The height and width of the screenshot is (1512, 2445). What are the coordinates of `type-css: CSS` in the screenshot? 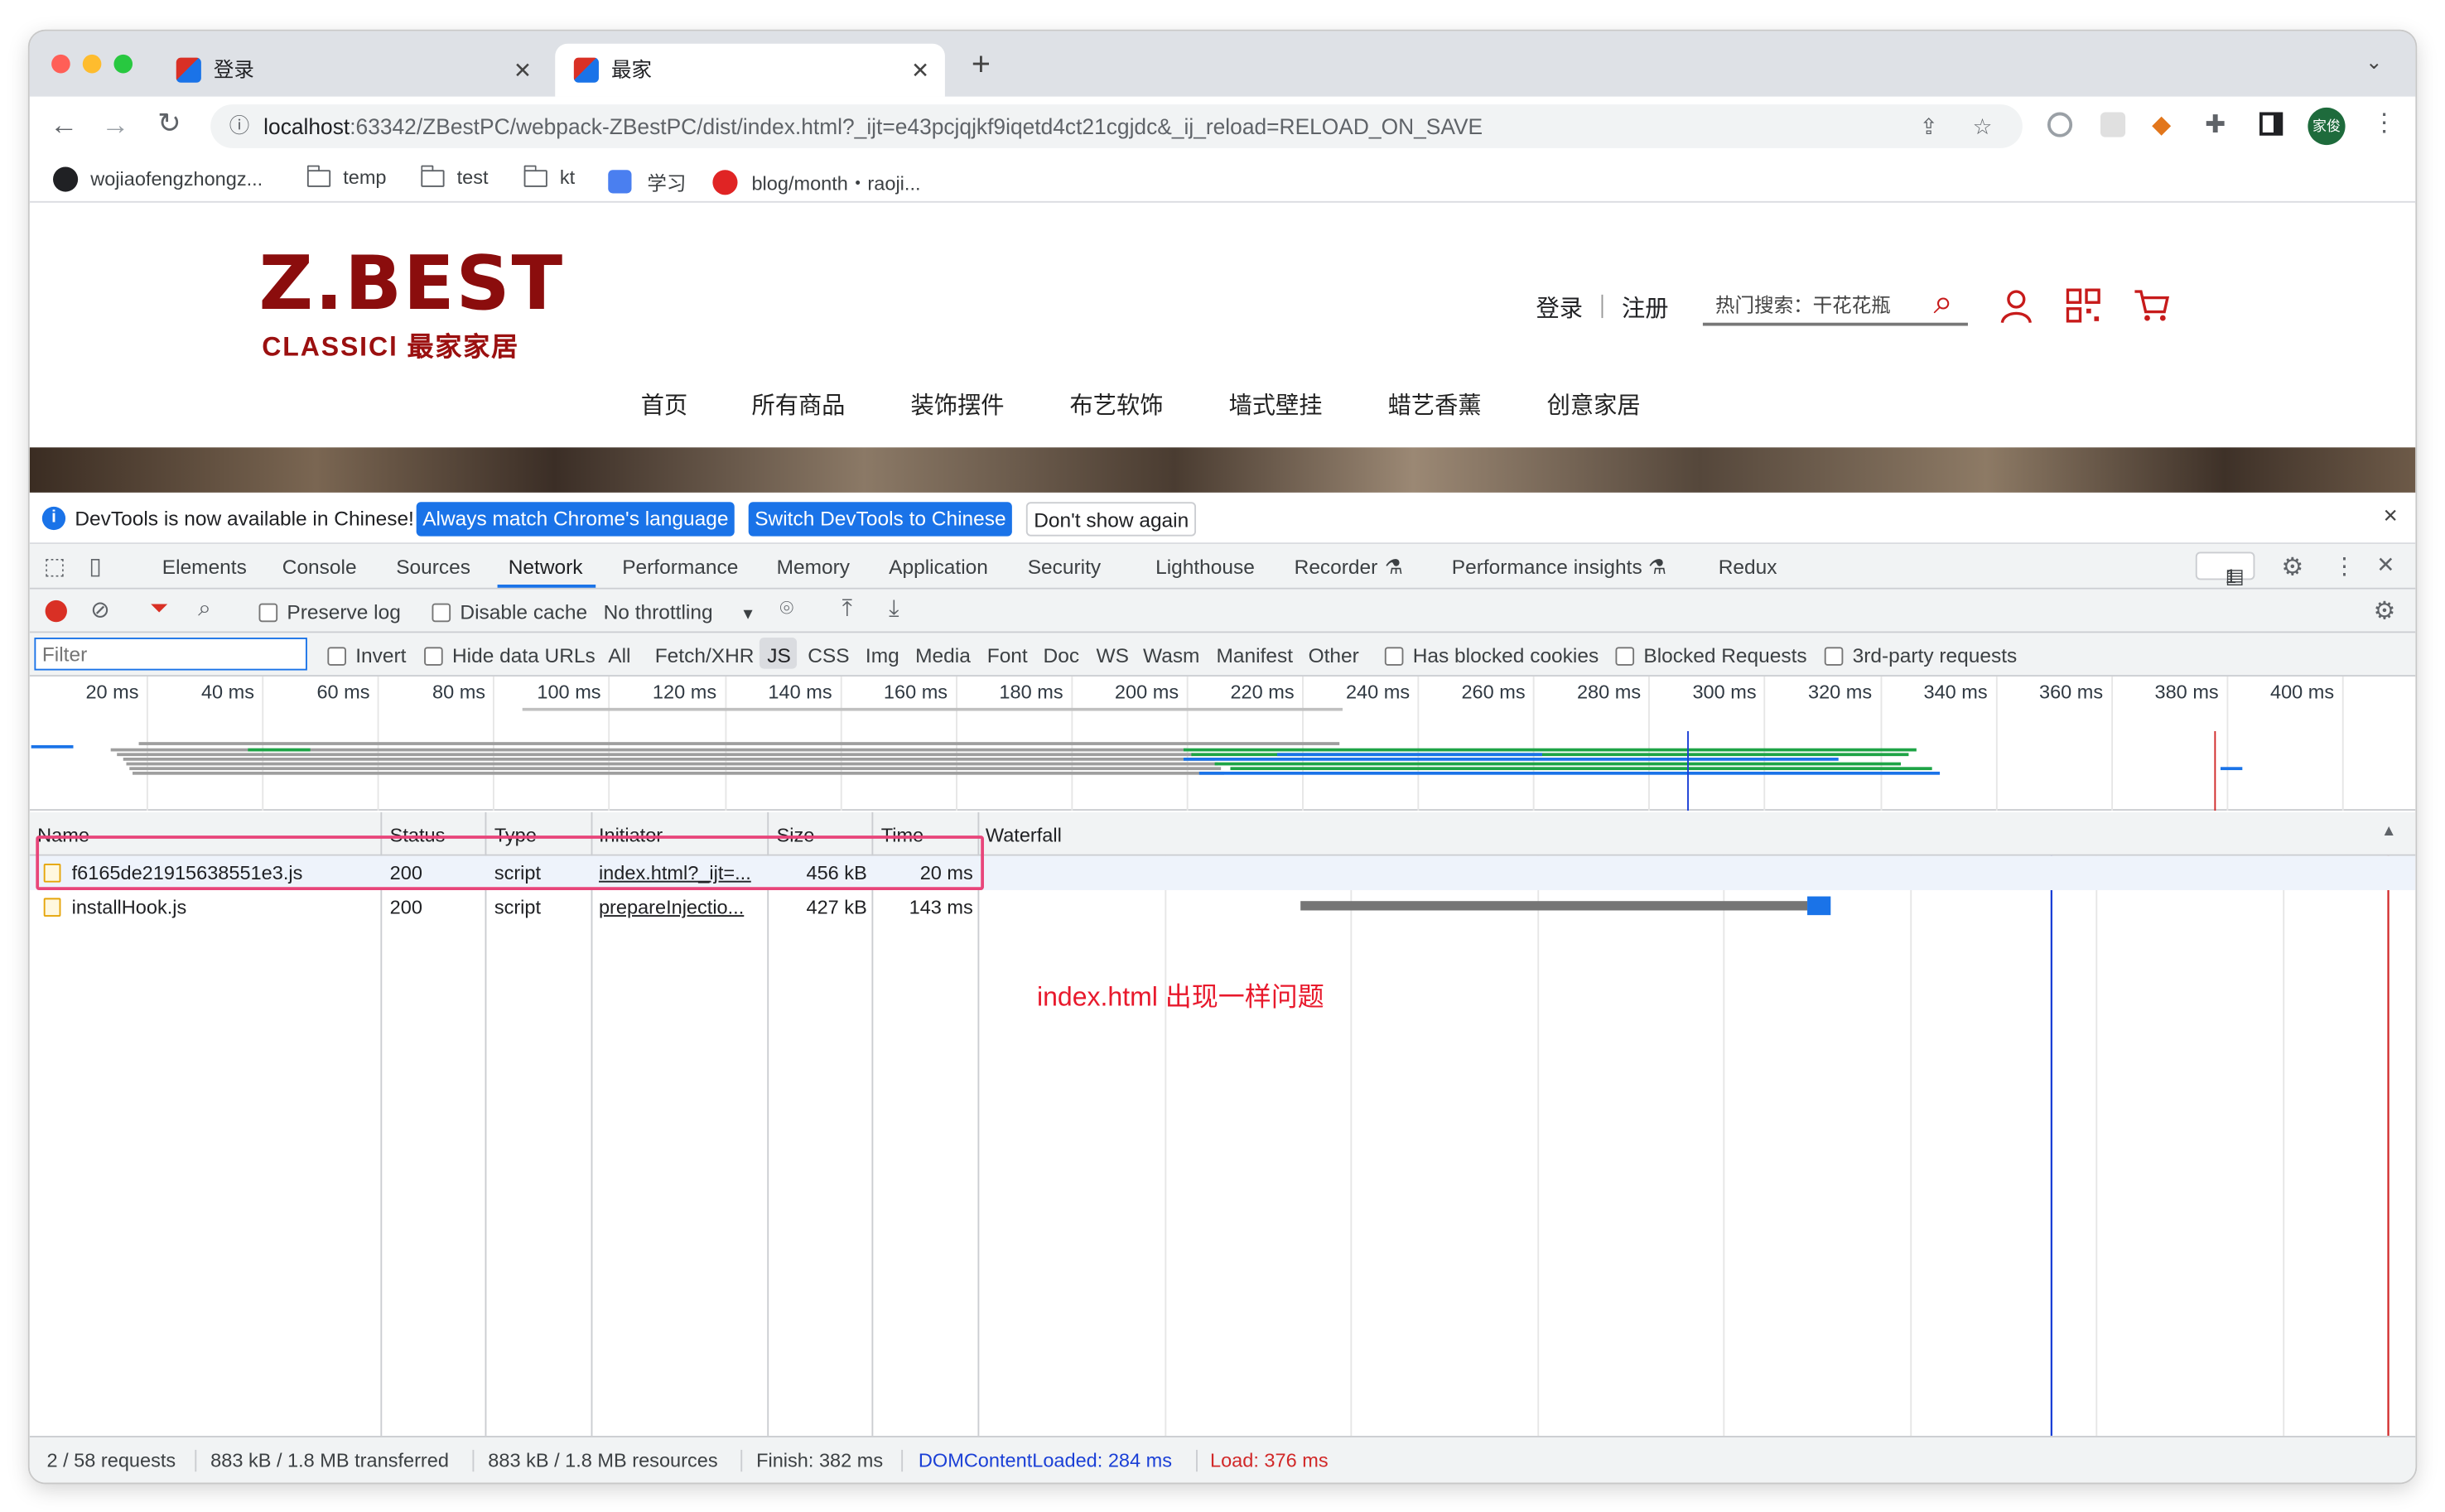 It's located at (828, 656).